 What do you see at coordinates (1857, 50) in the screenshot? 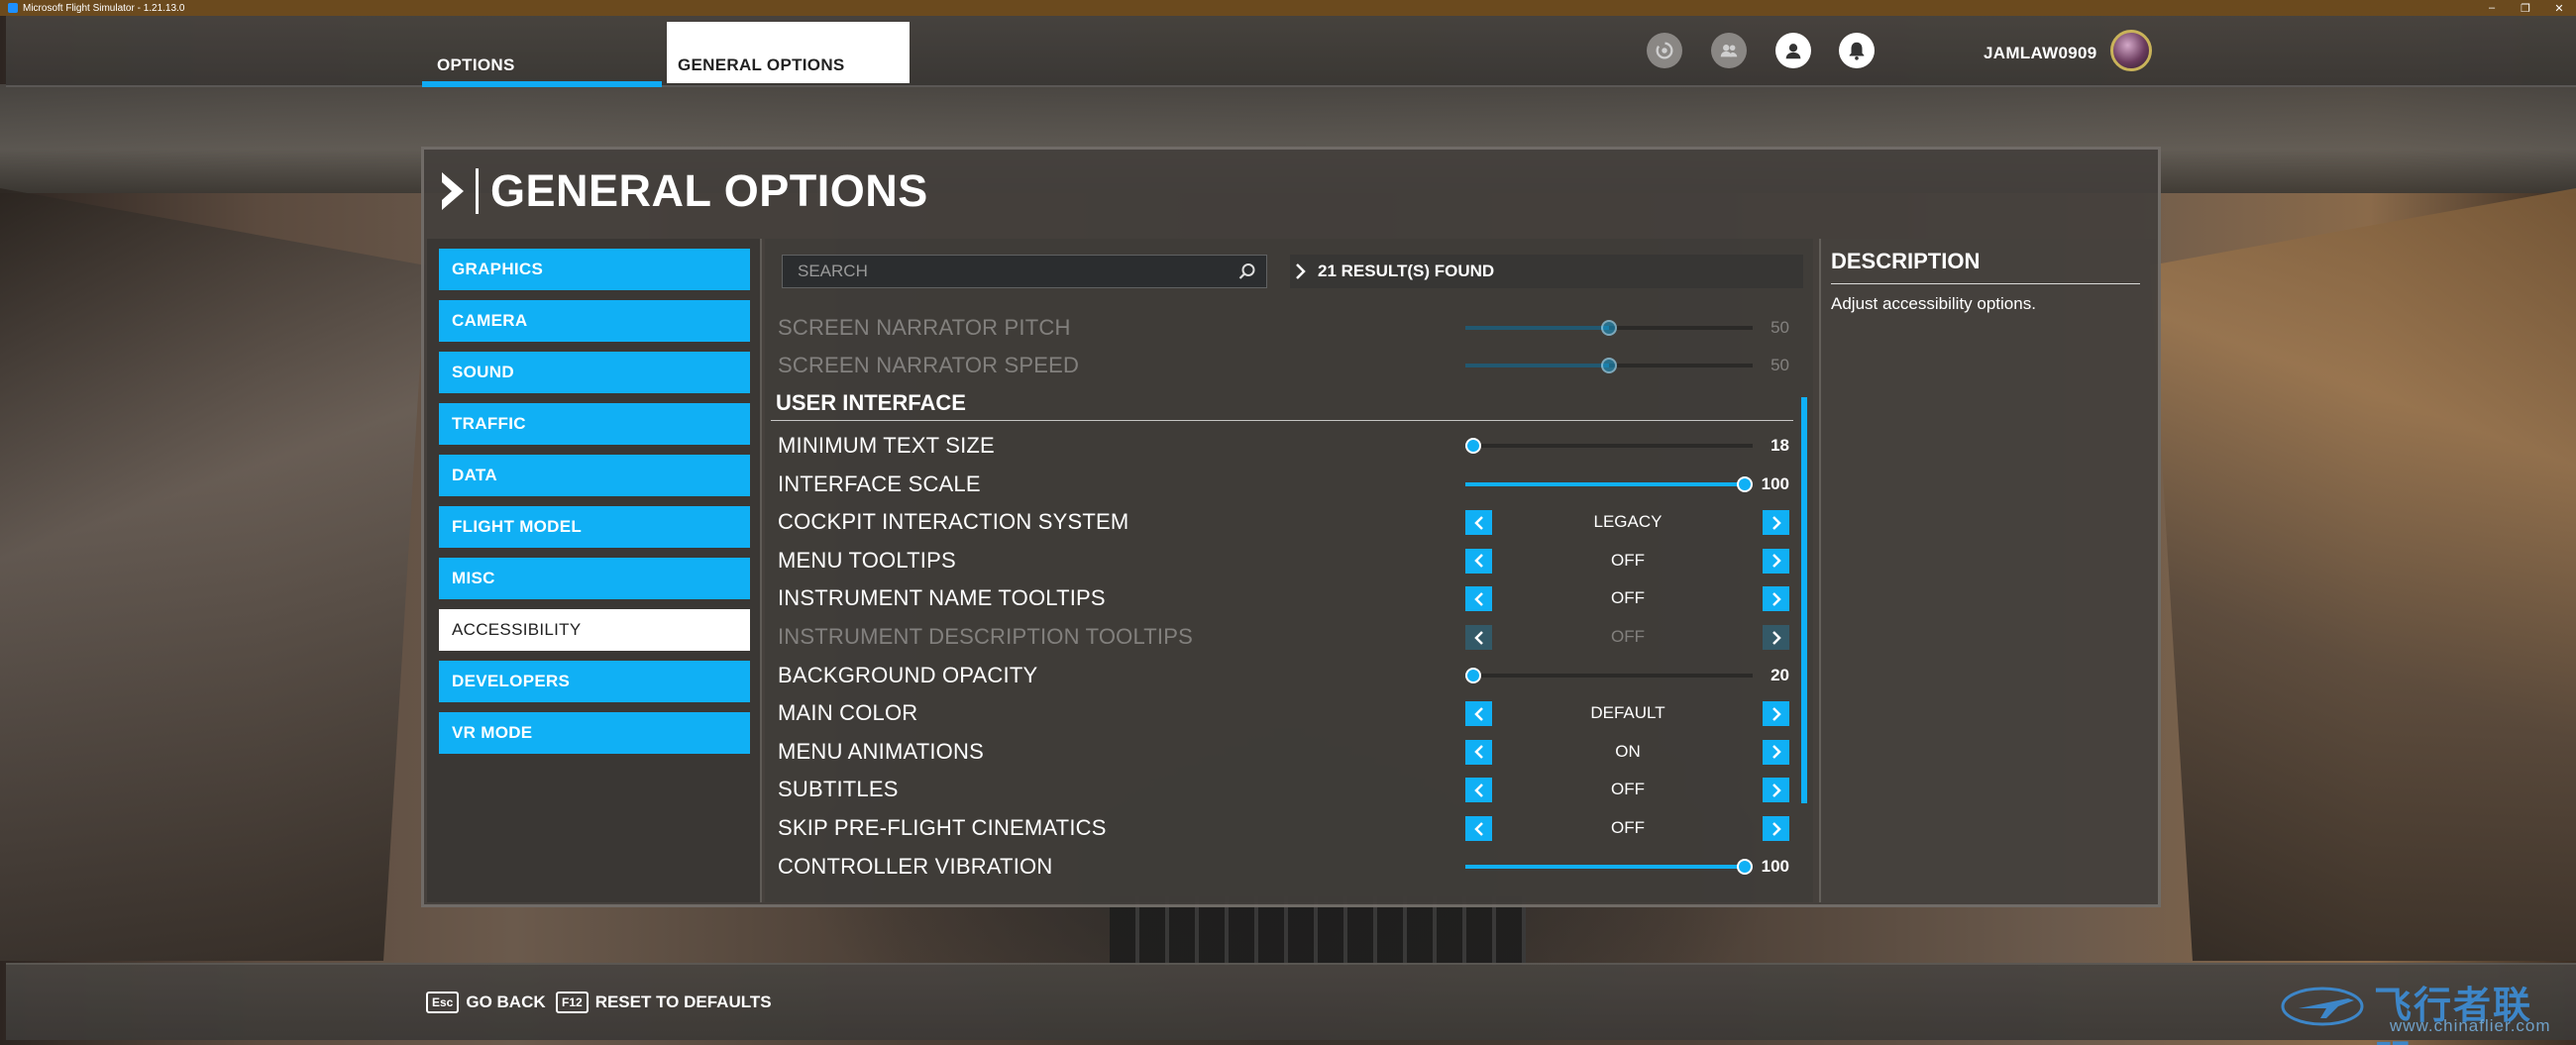
I see `notifications-icon` at bounding box center [1857, 50].